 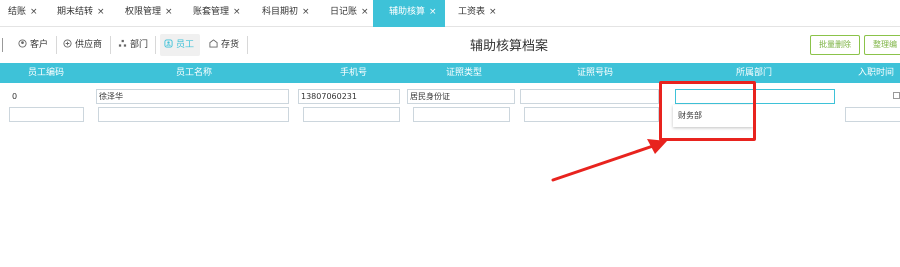 What do you see at coordinates (896, 95) in the screenshot?
I see `calendar-icon` at bounding box center [896, 95].